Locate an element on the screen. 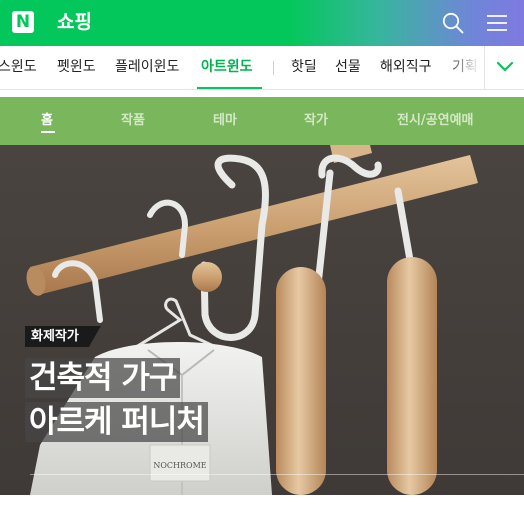 The image size is (524, 517). nav-item-hot-deal: 핫딜 is located at coordinates (304, 67).